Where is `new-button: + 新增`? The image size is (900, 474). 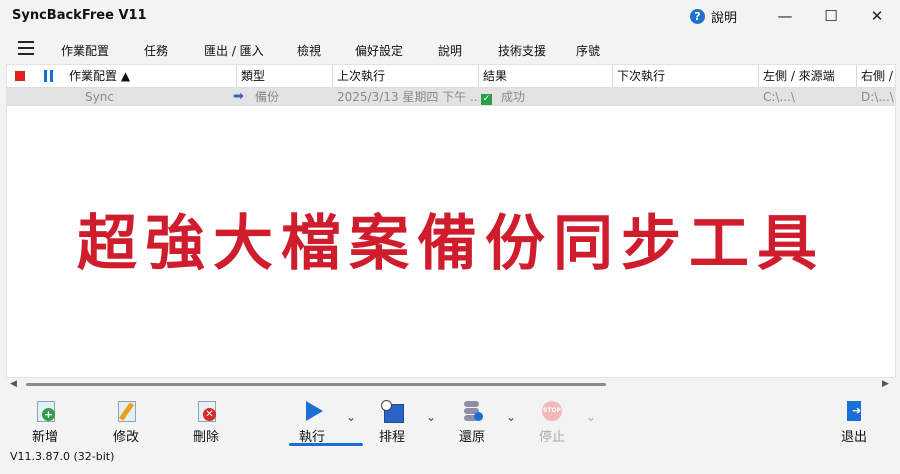 new-button: + 新增 is located at coordinates (45, 421).